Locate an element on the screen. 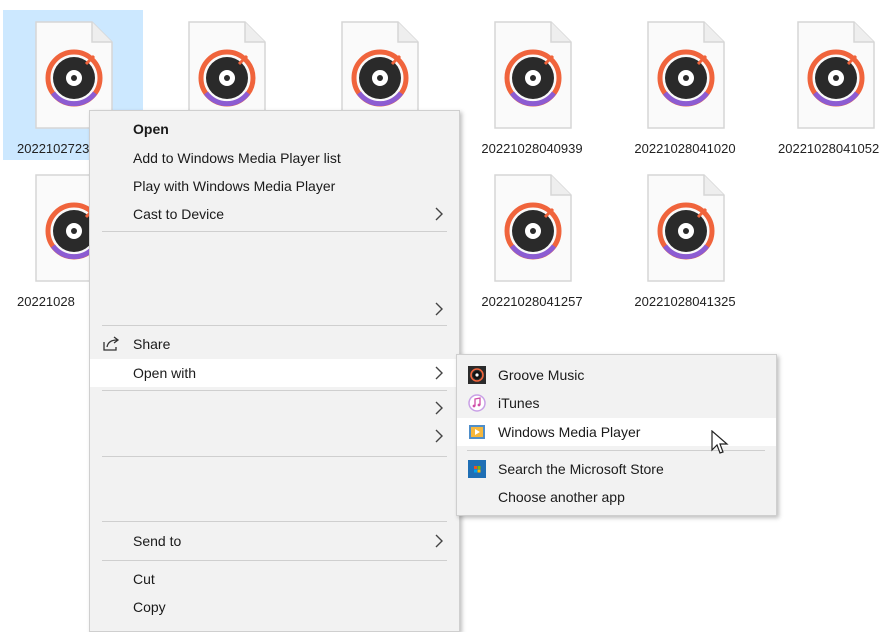 The height and width of the screenshot is (632, 892). itunes-icon is located at coordinates (477, 403).